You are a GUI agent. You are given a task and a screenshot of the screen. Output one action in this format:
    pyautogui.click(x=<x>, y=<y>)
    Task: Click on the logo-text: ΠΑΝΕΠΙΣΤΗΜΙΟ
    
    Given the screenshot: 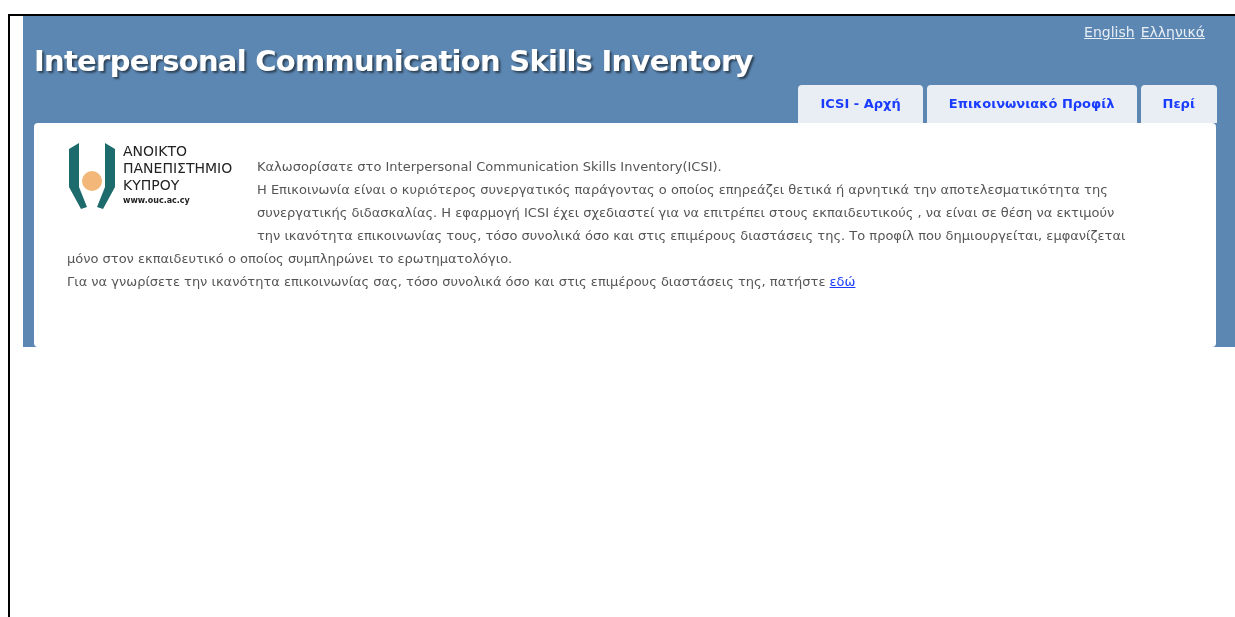 What is the action you would take?
    pyautogui.click(x=178, y=168)
    